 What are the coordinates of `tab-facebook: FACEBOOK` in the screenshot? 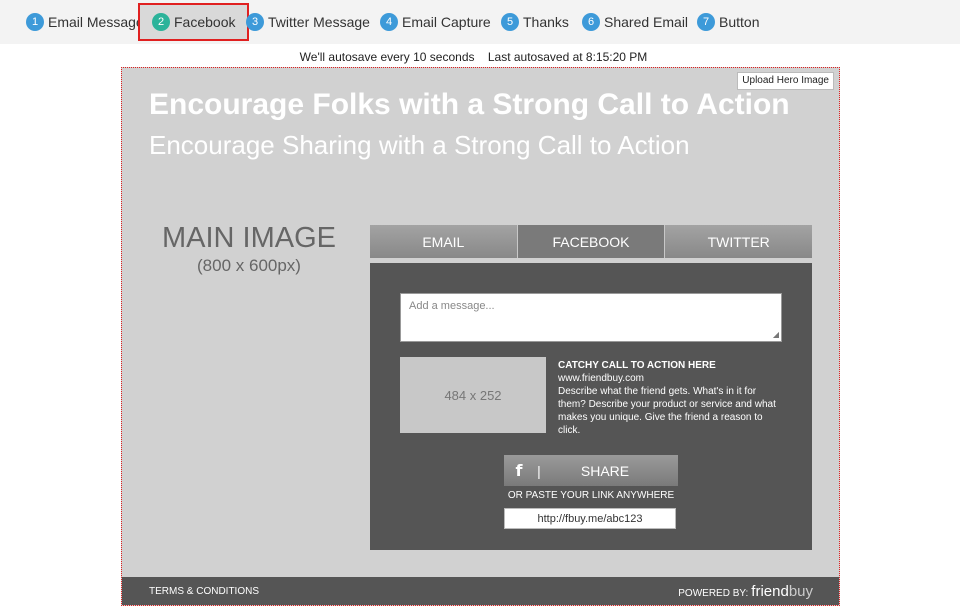 It's located at (591, 241).